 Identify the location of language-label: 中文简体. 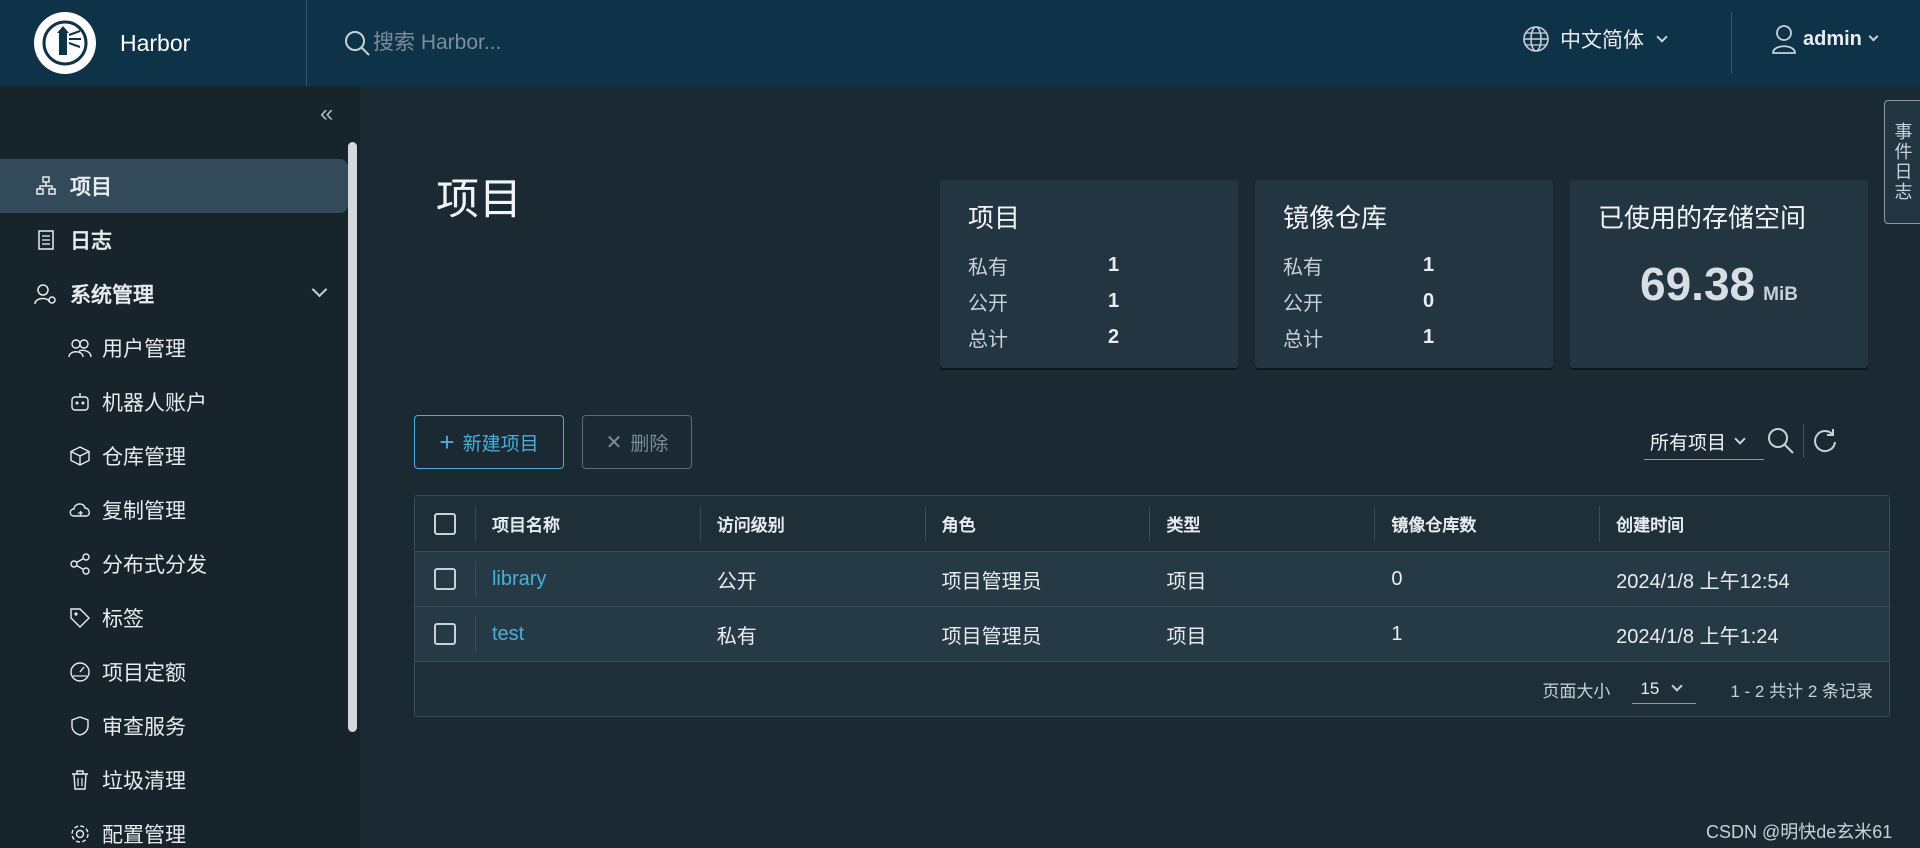
(1602, 40).